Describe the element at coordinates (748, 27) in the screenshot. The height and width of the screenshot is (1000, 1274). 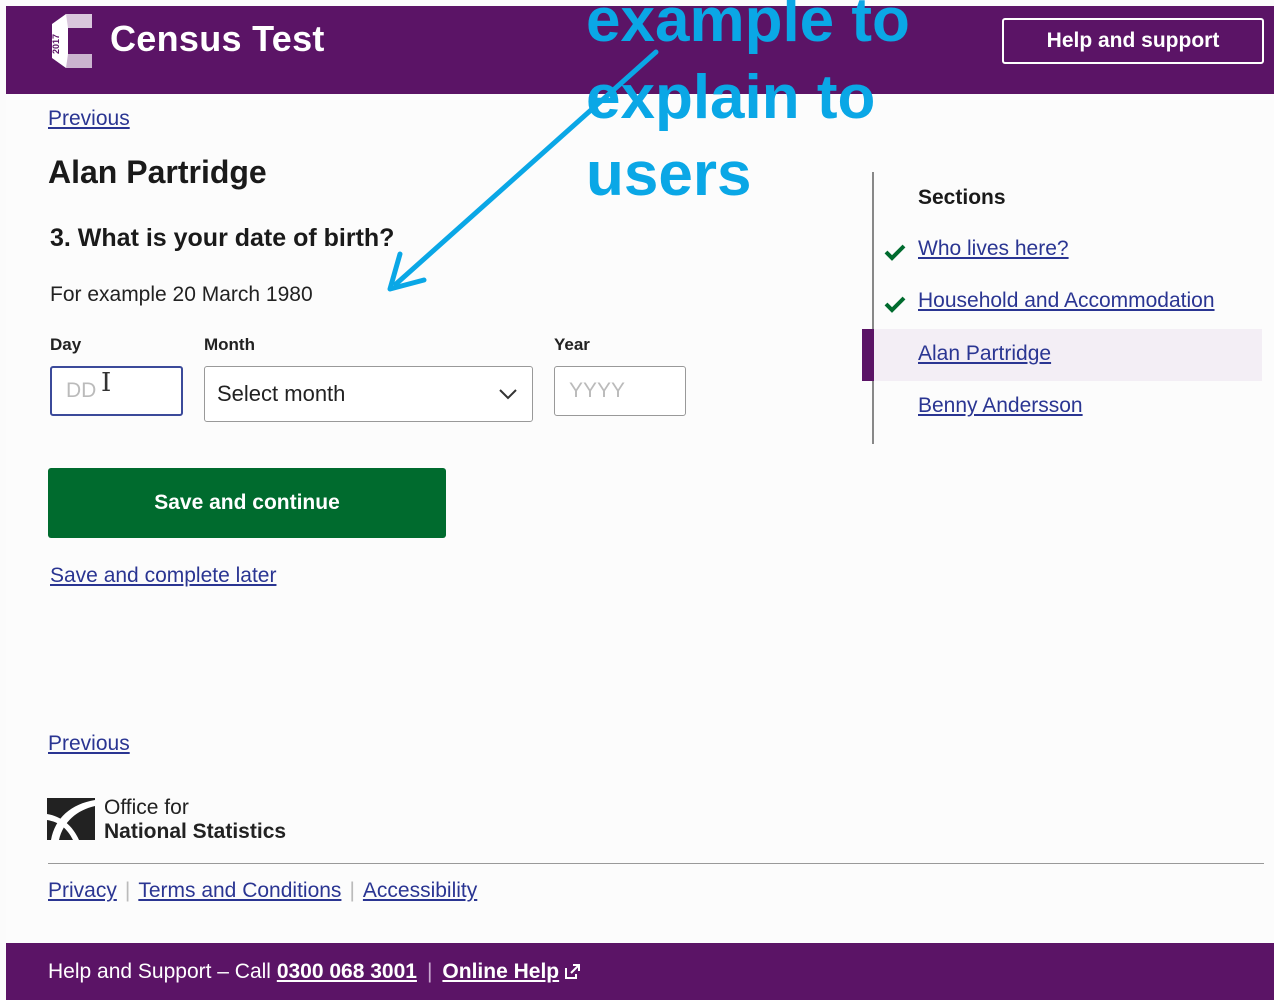
I see `annotation-line-1: example to` at that location.